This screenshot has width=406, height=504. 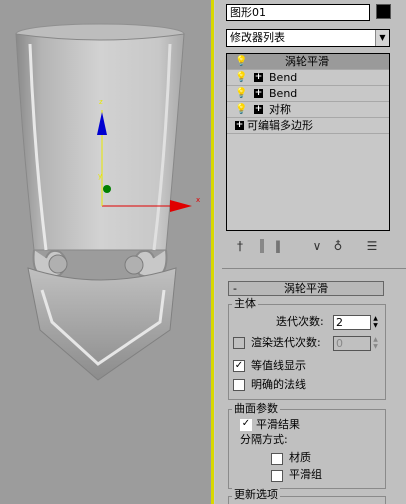 I want to click on object-name-text: 图形01, so click(x=248, y=12).